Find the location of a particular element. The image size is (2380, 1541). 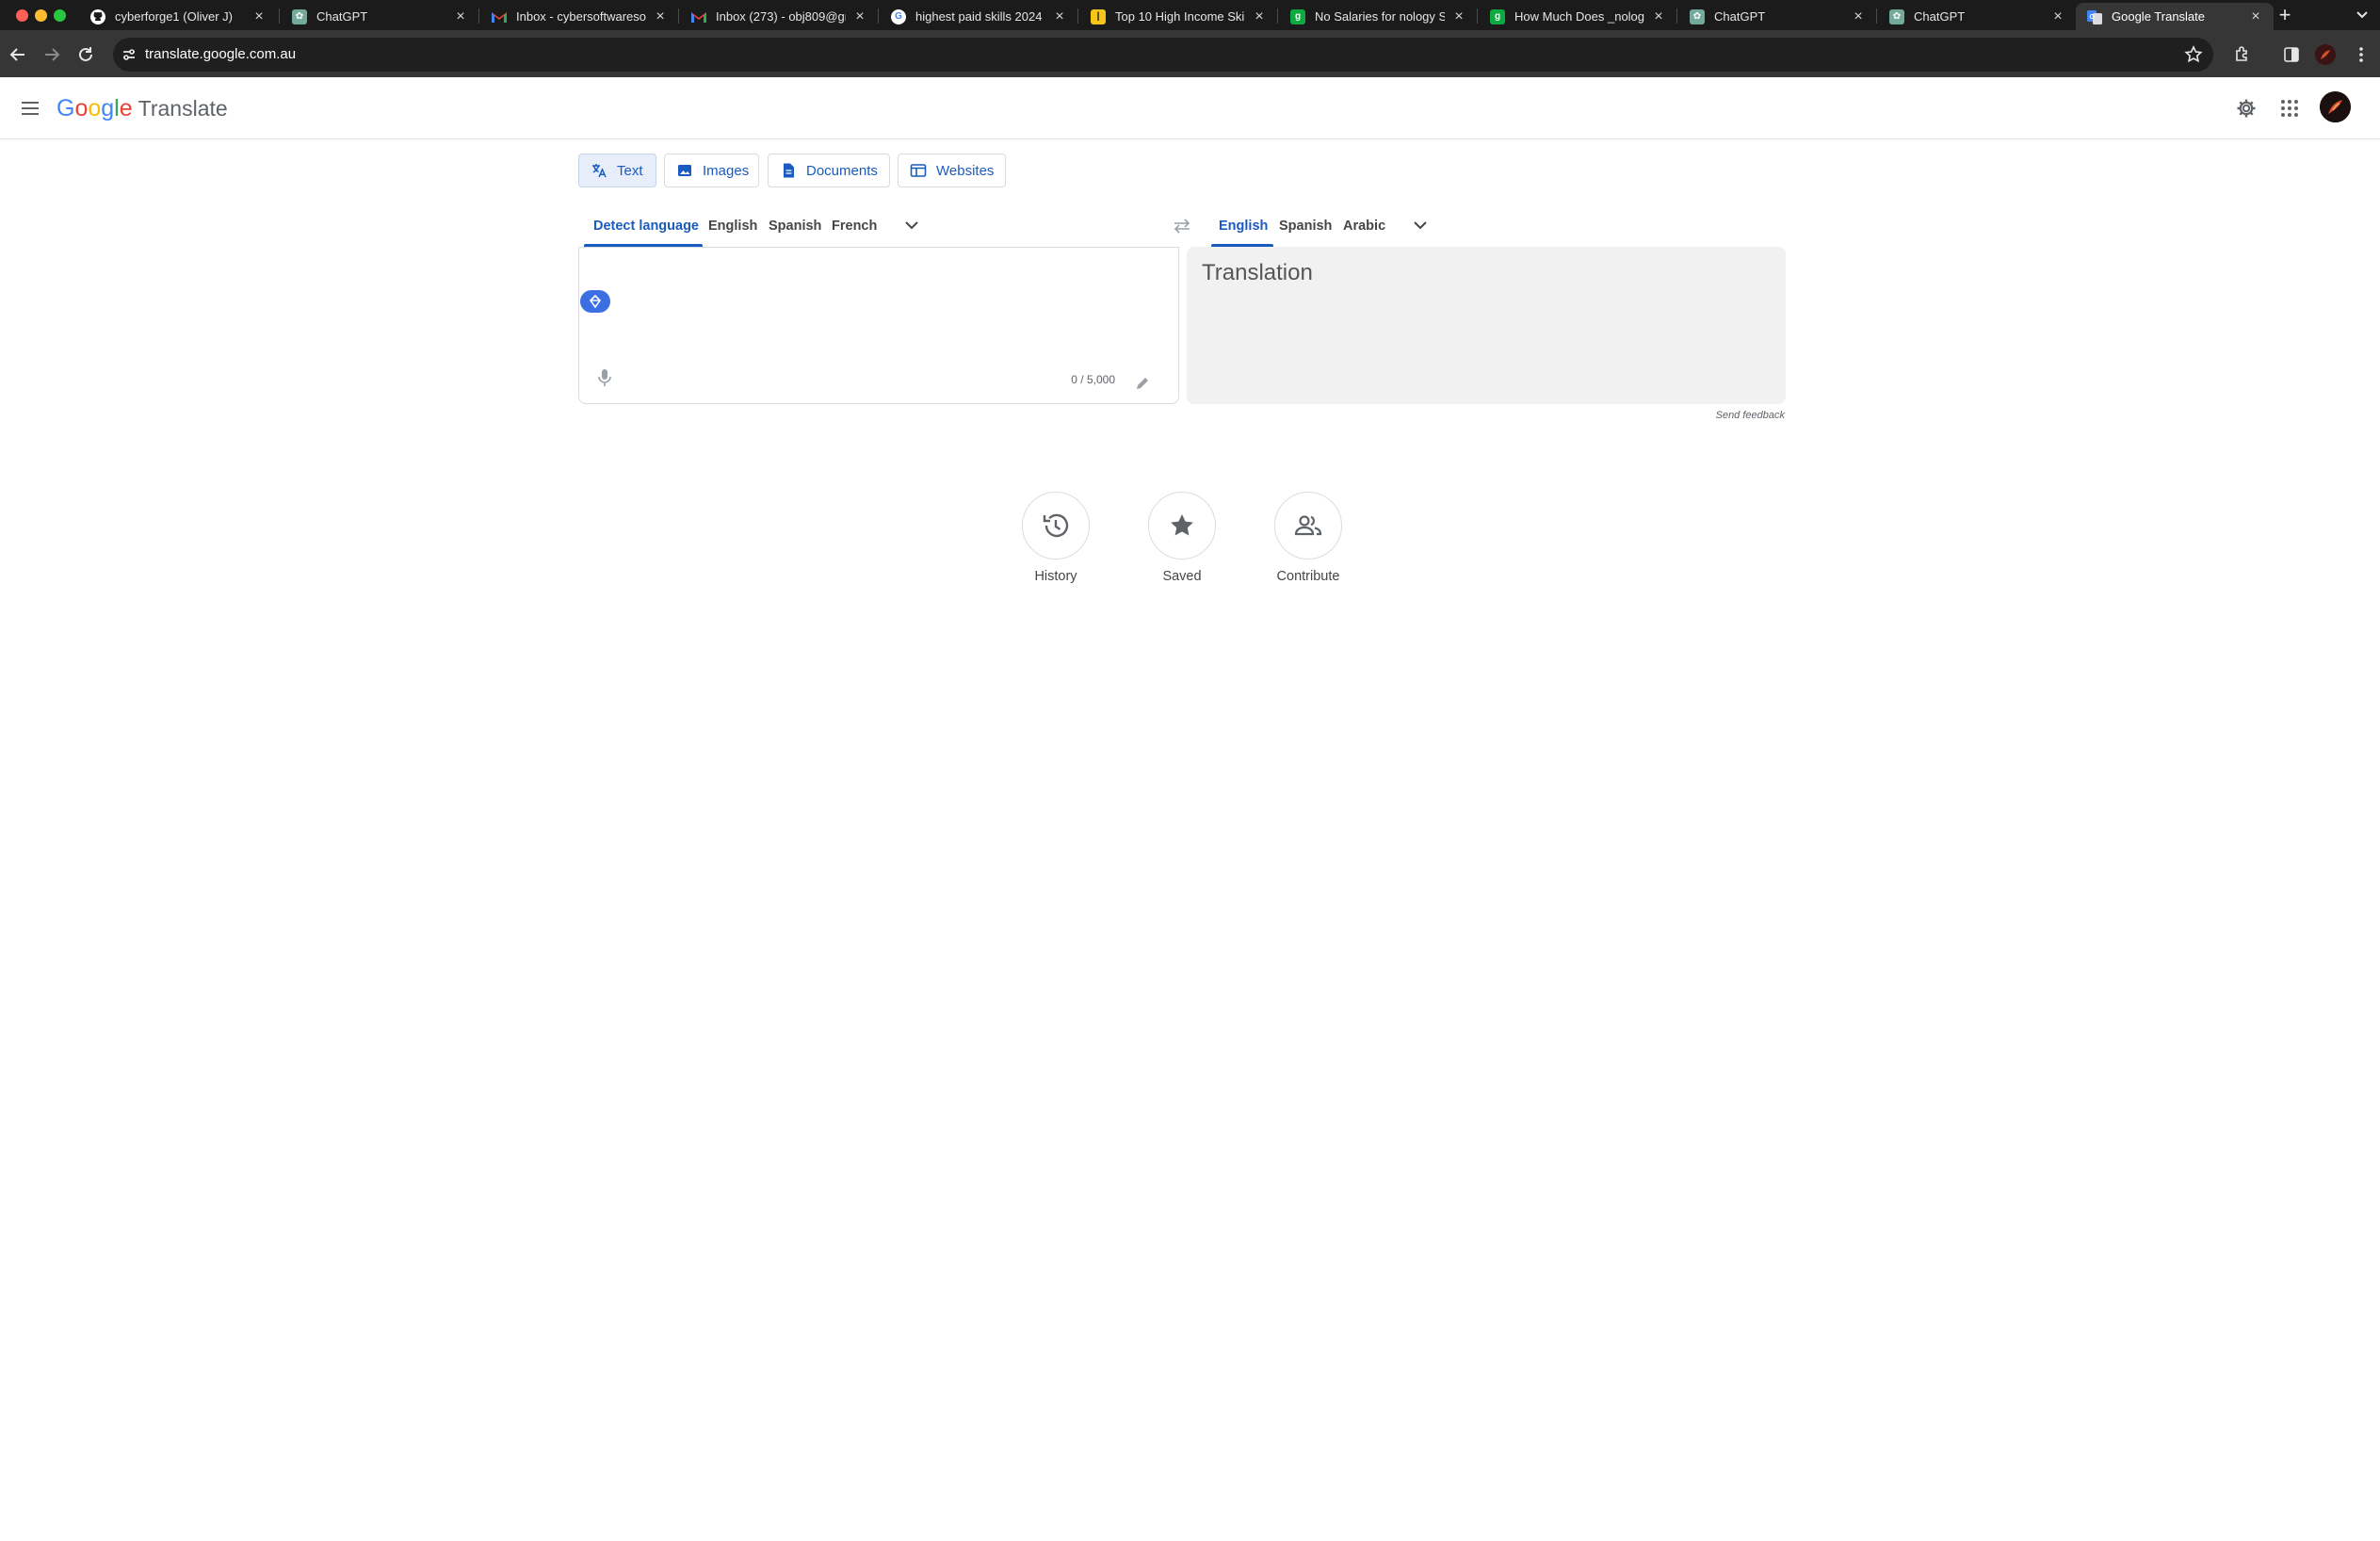

more-vert-icon is located at coordinates (2361, 54).